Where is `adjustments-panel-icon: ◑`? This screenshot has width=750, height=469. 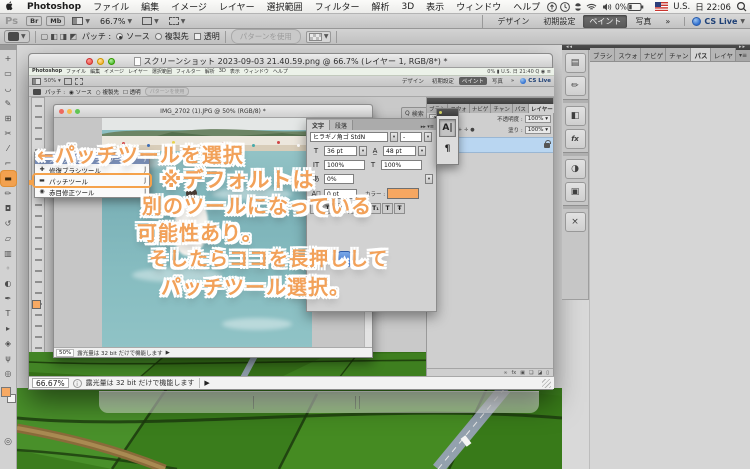
adjustments-panel-icon: ◑ is located at coordinates (575, 169).